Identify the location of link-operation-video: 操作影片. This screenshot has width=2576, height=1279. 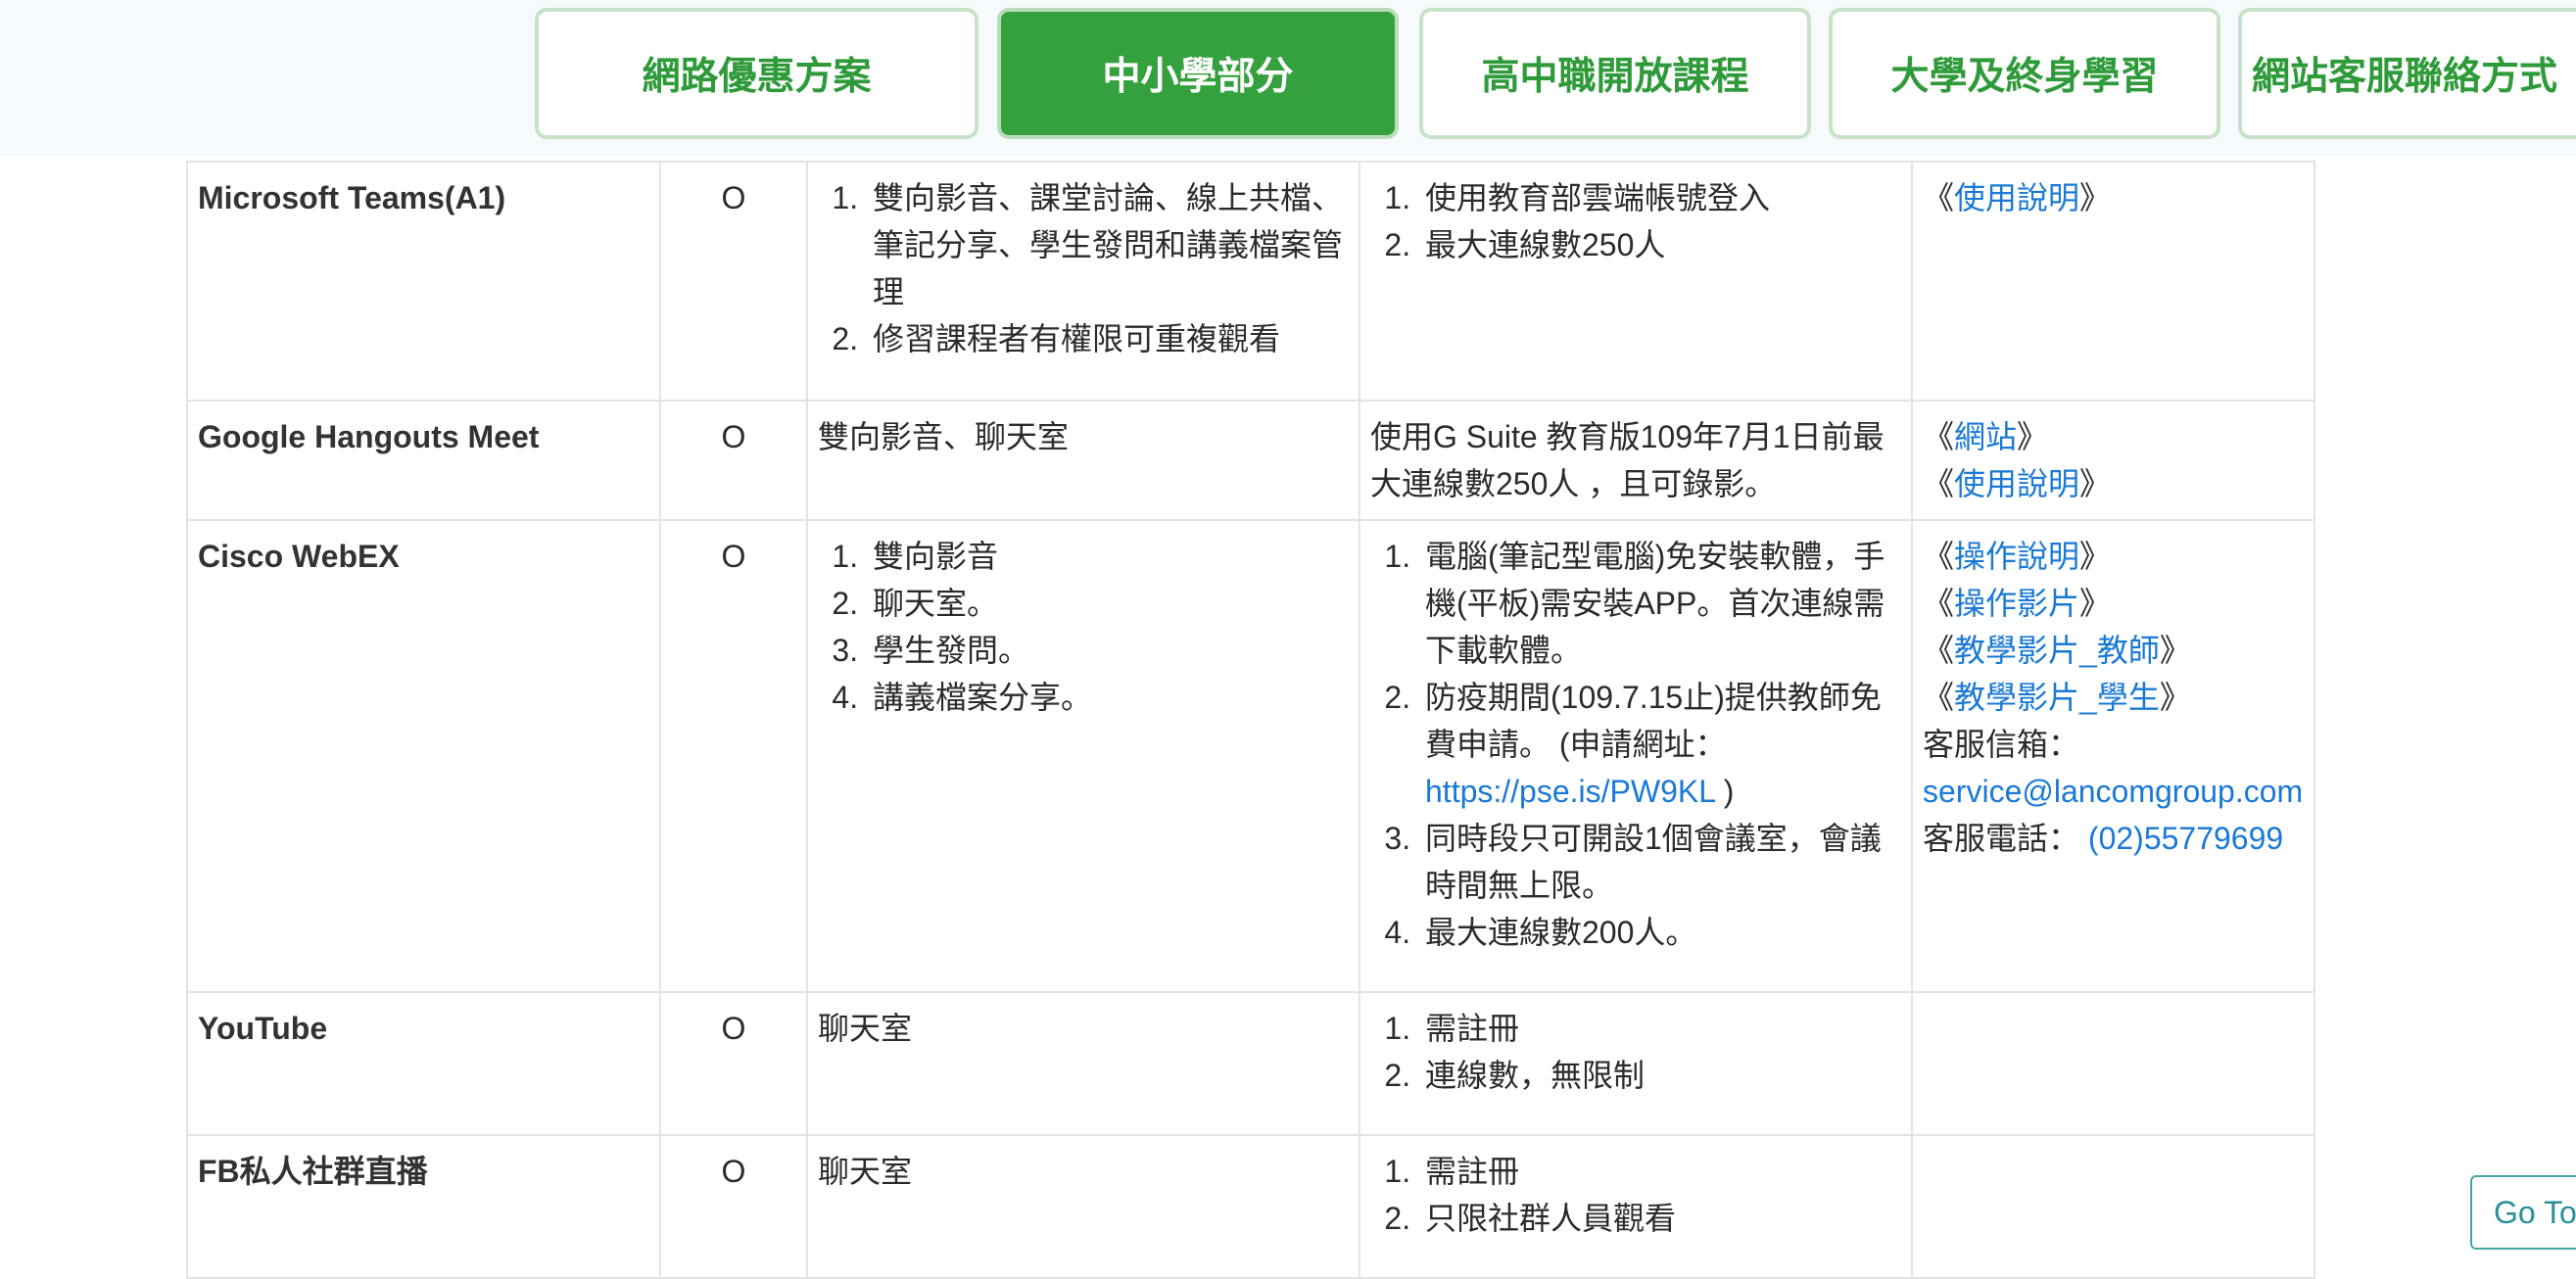
(2017, 604).